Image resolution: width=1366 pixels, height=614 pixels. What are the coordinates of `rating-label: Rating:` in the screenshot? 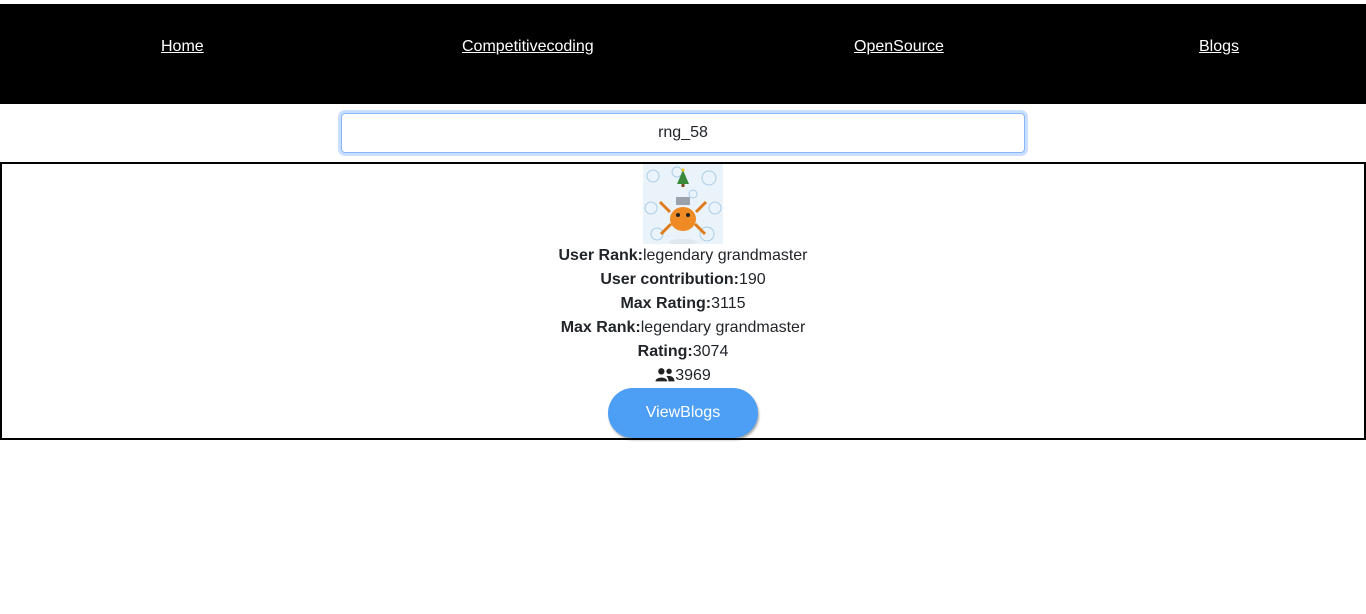 It's located at (665, 351).